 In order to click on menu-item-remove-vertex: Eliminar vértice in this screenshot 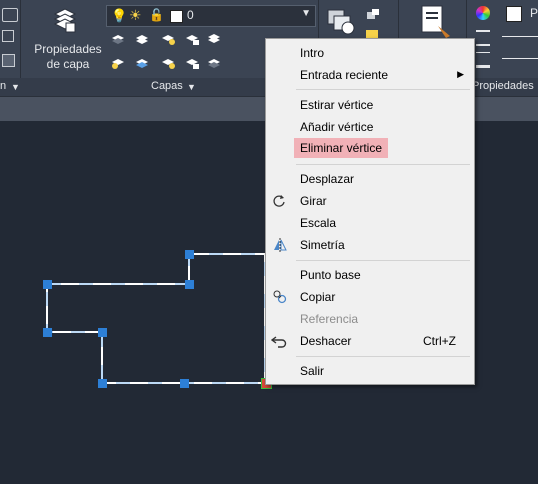, I will do `click(370, 149)`.